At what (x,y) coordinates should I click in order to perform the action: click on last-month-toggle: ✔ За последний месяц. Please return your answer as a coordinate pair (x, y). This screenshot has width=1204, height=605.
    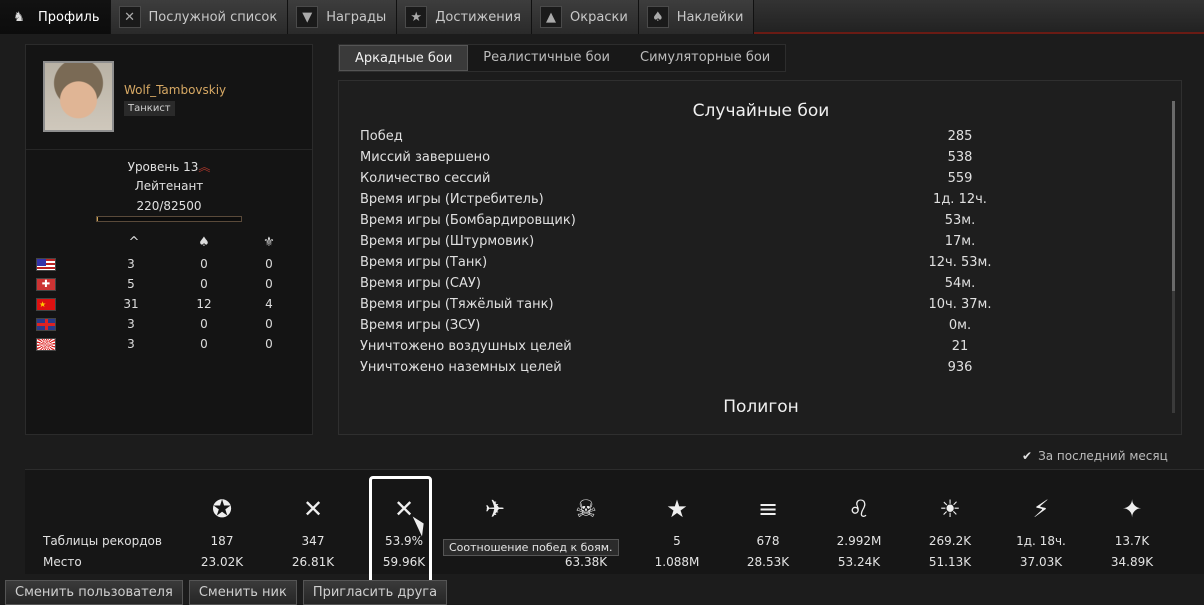
    Looking at the image, I should click on (1095, 456).